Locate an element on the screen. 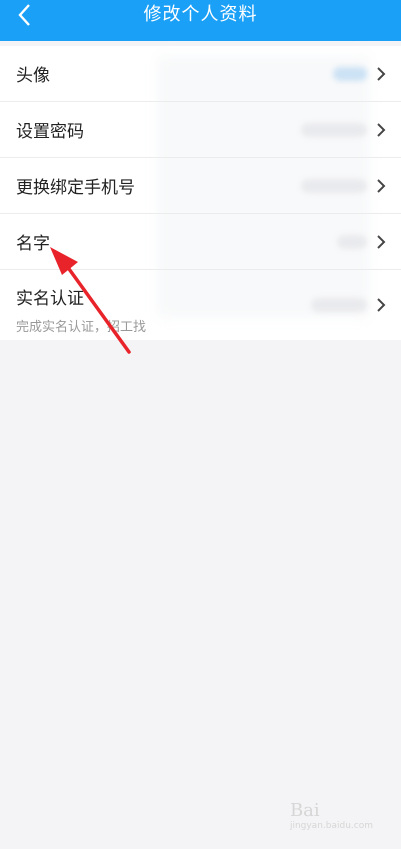 The width and height of the screenshot is (401, 849). back-button is located at coordinates (24, 15).